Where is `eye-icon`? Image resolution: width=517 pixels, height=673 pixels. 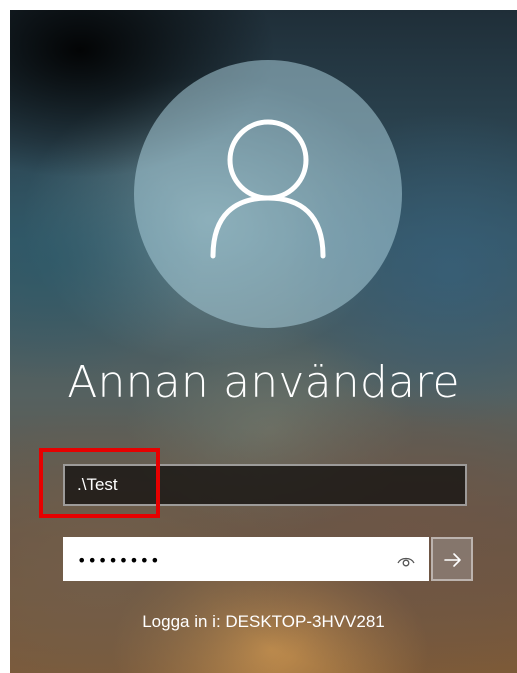 eye-icon is located at coordinates (406, 561).